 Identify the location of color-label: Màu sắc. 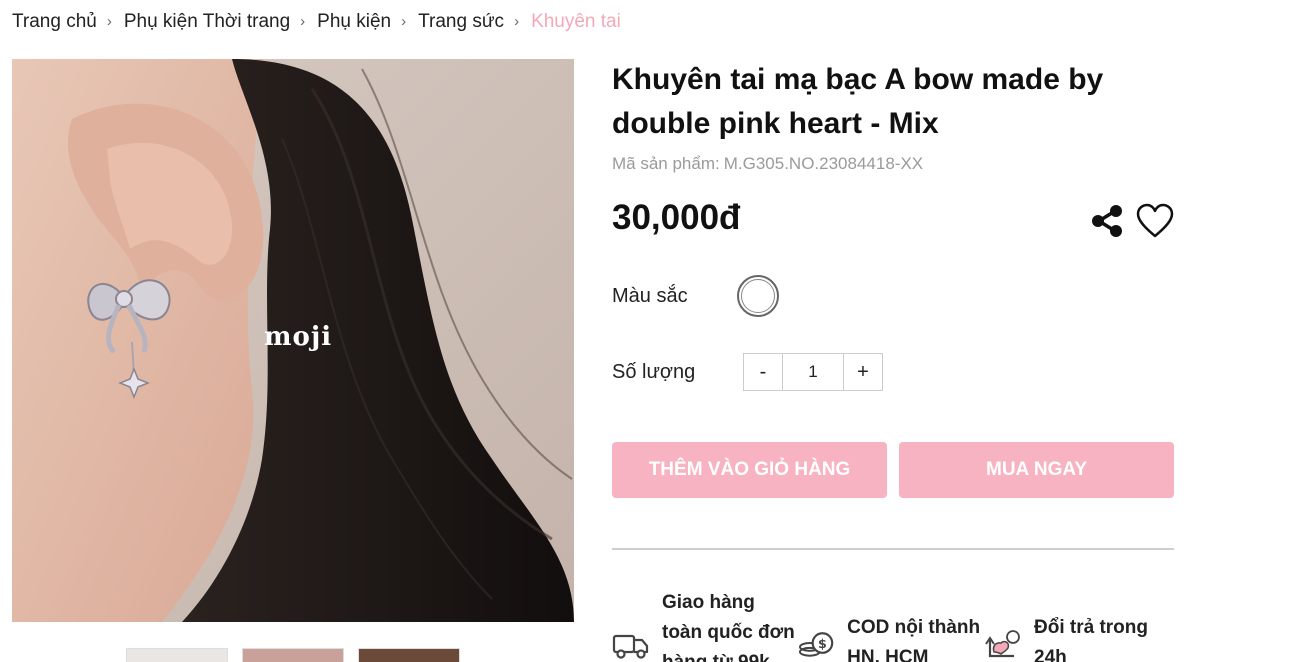
(650, 295).